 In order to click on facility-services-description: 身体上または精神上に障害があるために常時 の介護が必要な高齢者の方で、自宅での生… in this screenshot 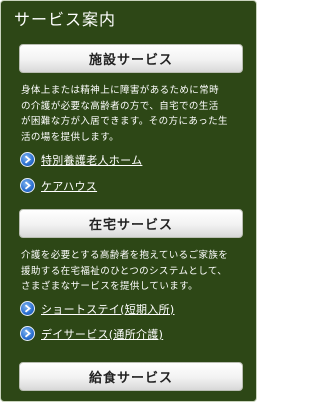, I will do `click(137, 114)`.